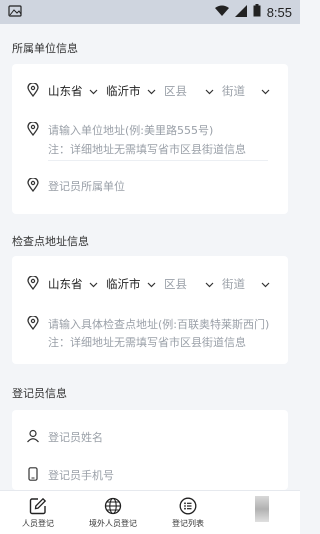 Image resolution: width=320 pixels, height=534 pixels. I want to click on unit-street-select: 街道, so click(246, 91).